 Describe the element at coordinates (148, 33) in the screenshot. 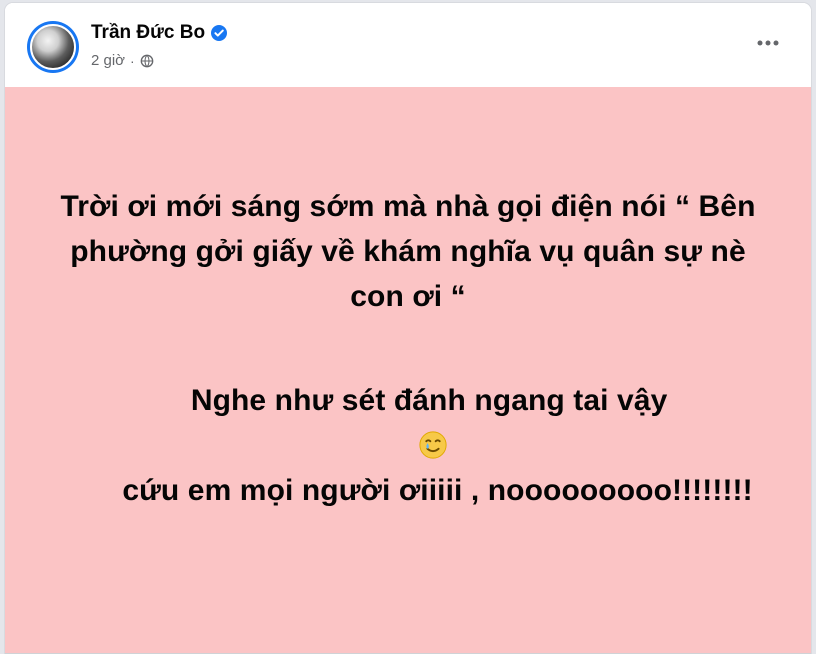

I see `author-name: Trần Đức Bo` at that location.